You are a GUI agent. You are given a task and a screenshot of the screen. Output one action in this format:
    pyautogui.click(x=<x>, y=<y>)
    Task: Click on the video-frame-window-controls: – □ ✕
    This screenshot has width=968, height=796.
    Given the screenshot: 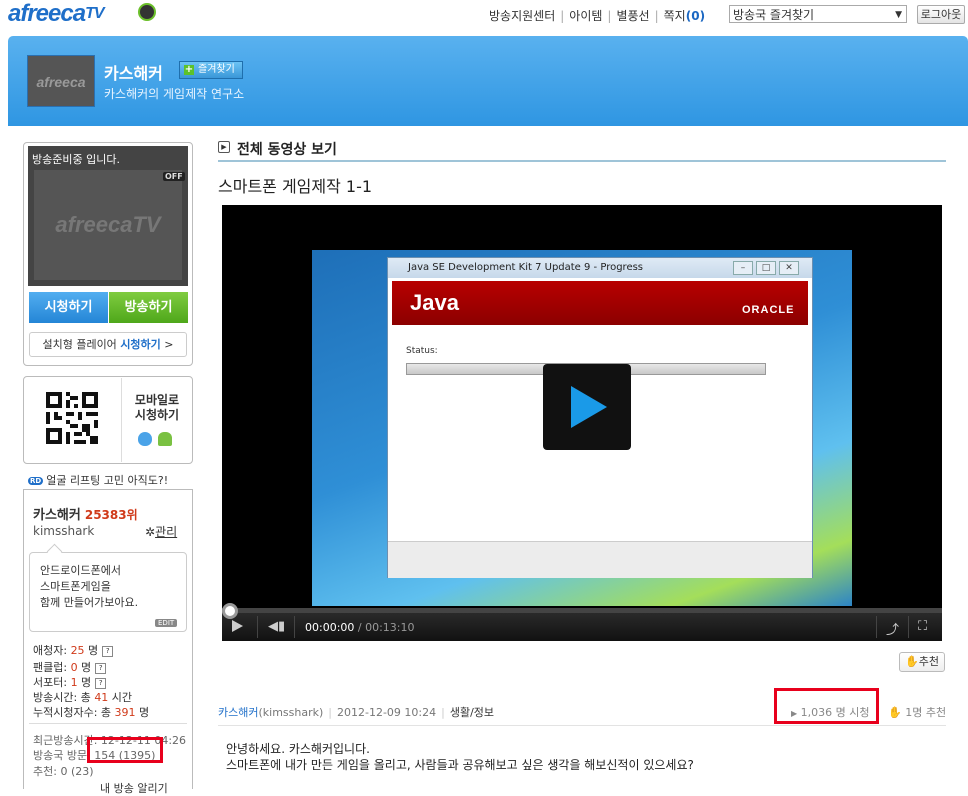 What is the action you would take?
    pyautogui.click(x=764, y=268)
    